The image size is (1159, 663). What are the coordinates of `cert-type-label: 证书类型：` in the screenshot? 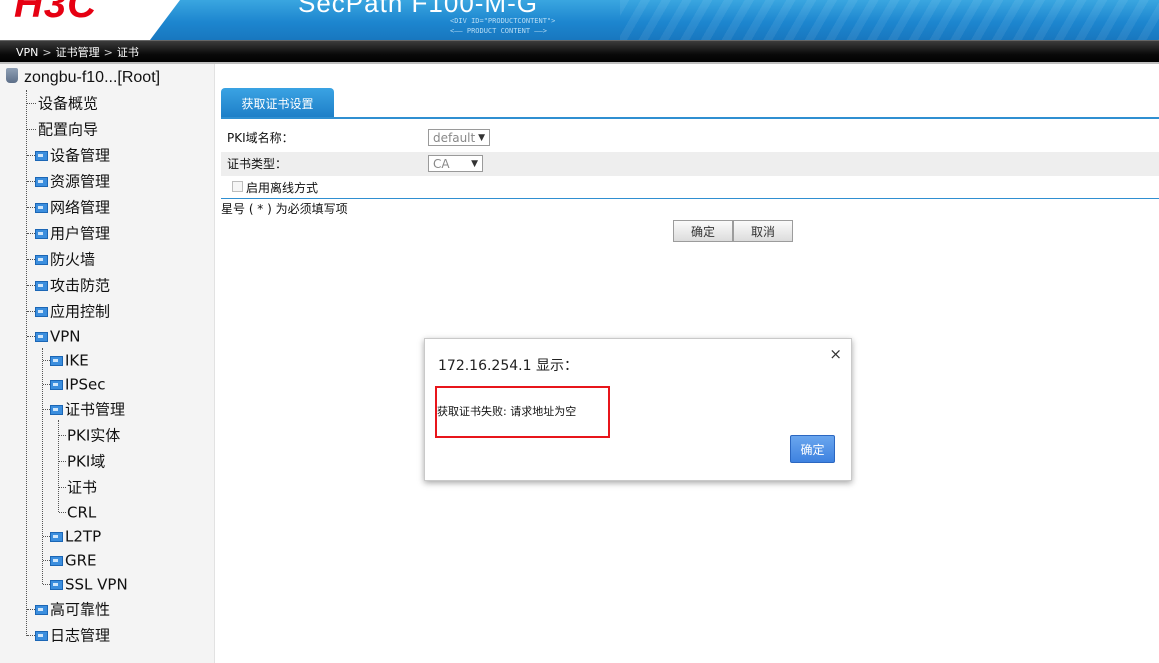 It's located at (257, 164).